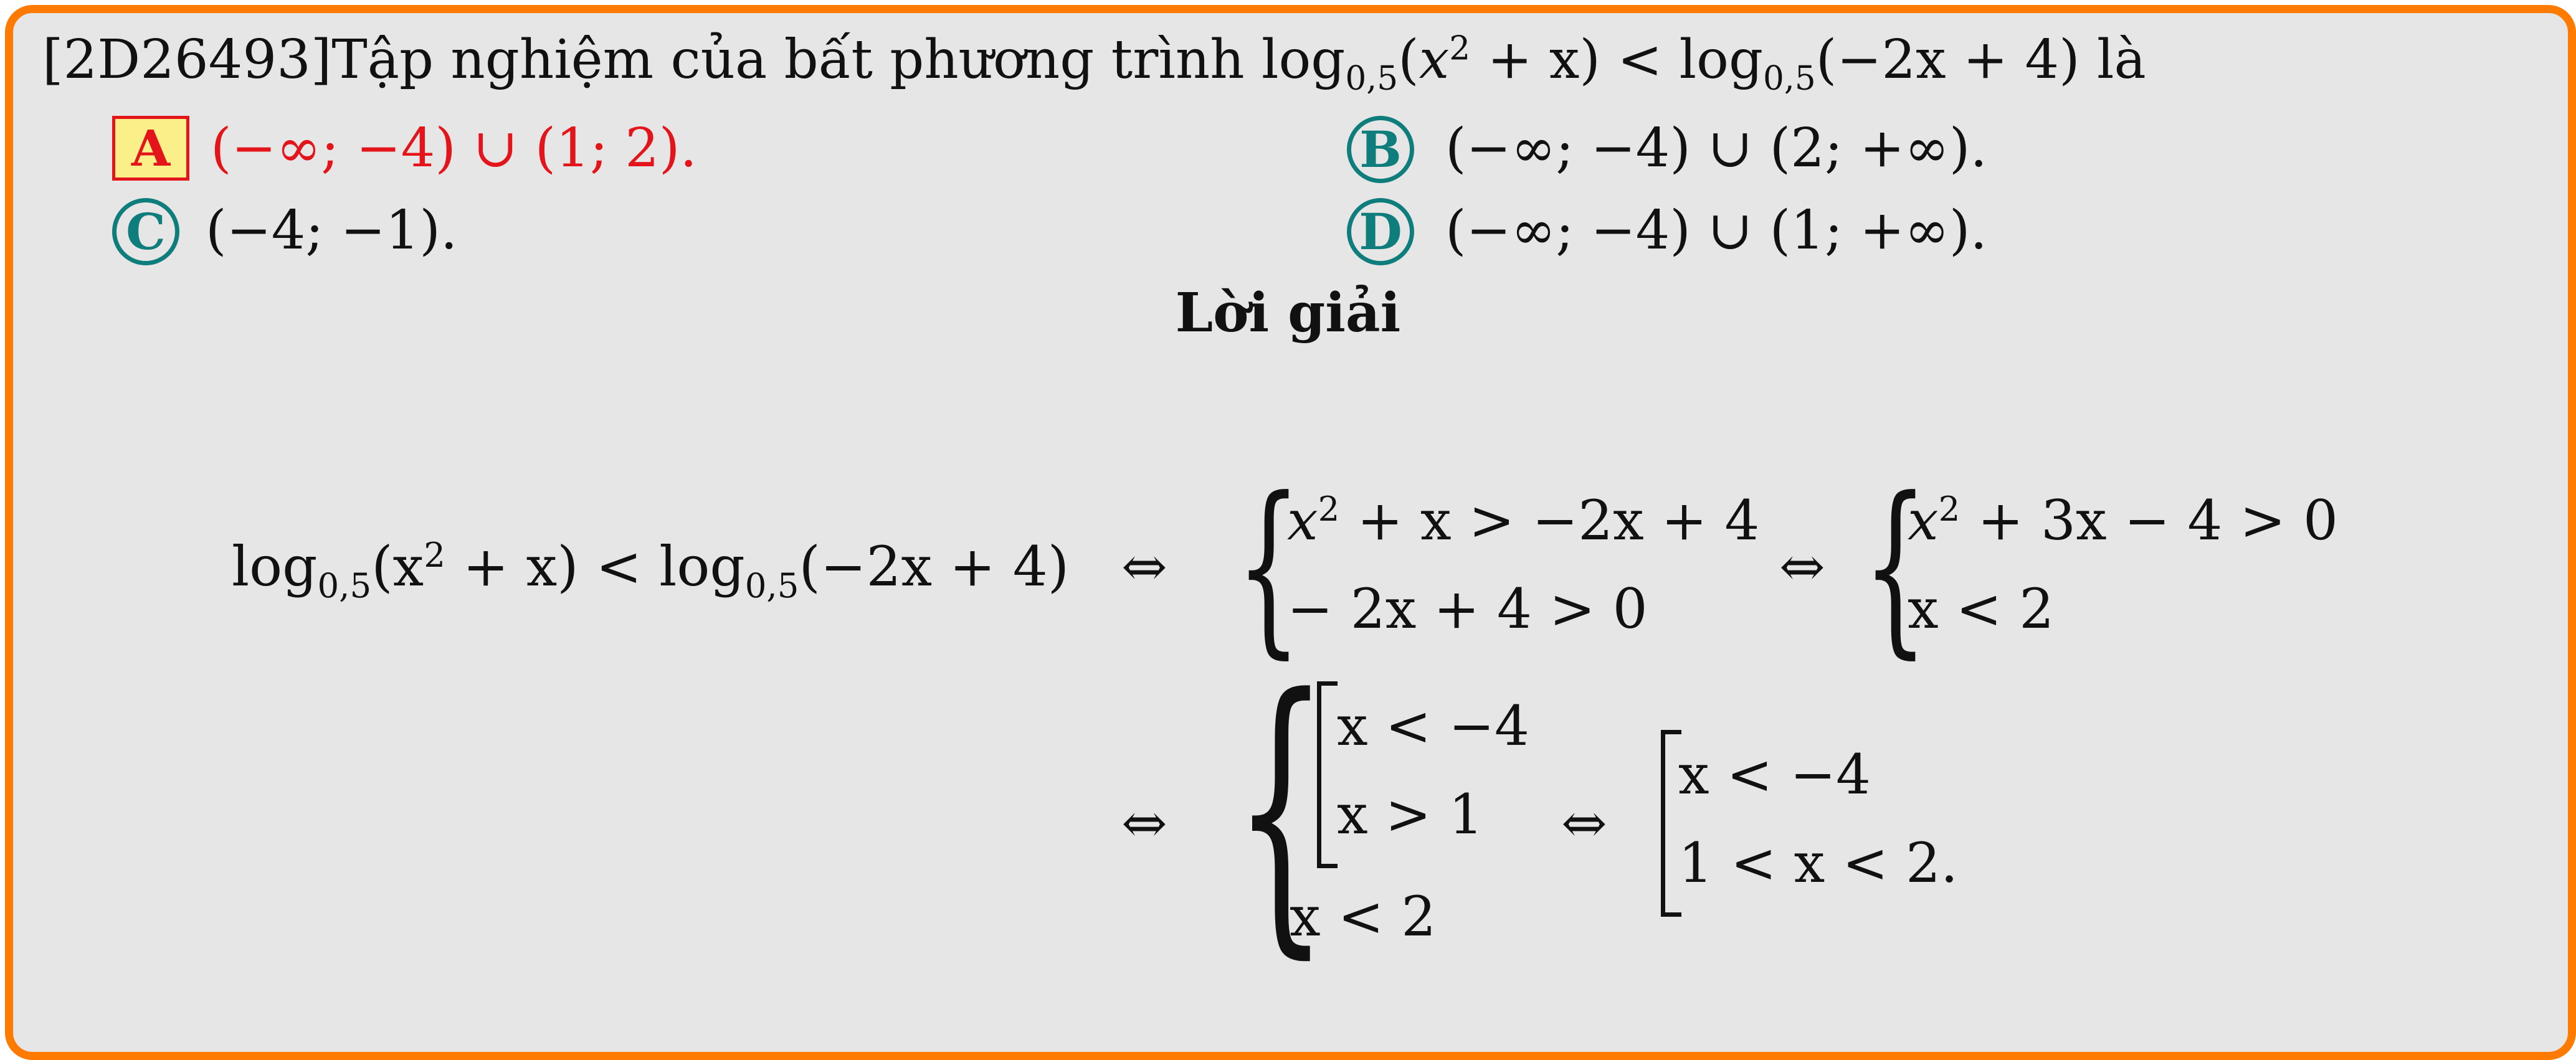 This screenshot has width=2576, height=1060. What do you see at coordinates (1410, 814) in the screenshot?
I see `or1-row2: x > 1` at bounding box center [1410, 814].